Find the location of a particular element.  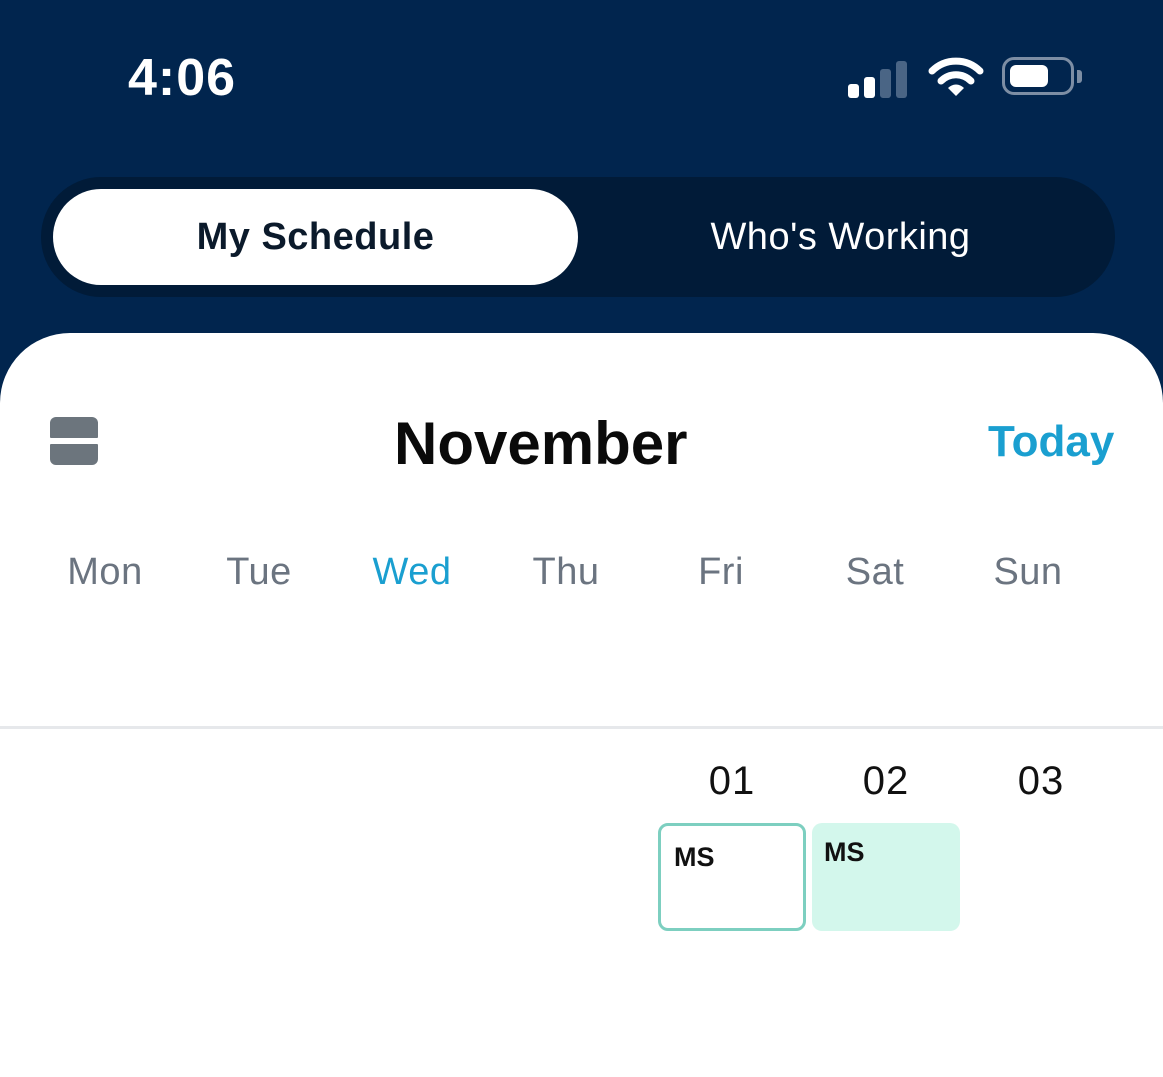

battery-icon is located at coordinates (1038, 76).